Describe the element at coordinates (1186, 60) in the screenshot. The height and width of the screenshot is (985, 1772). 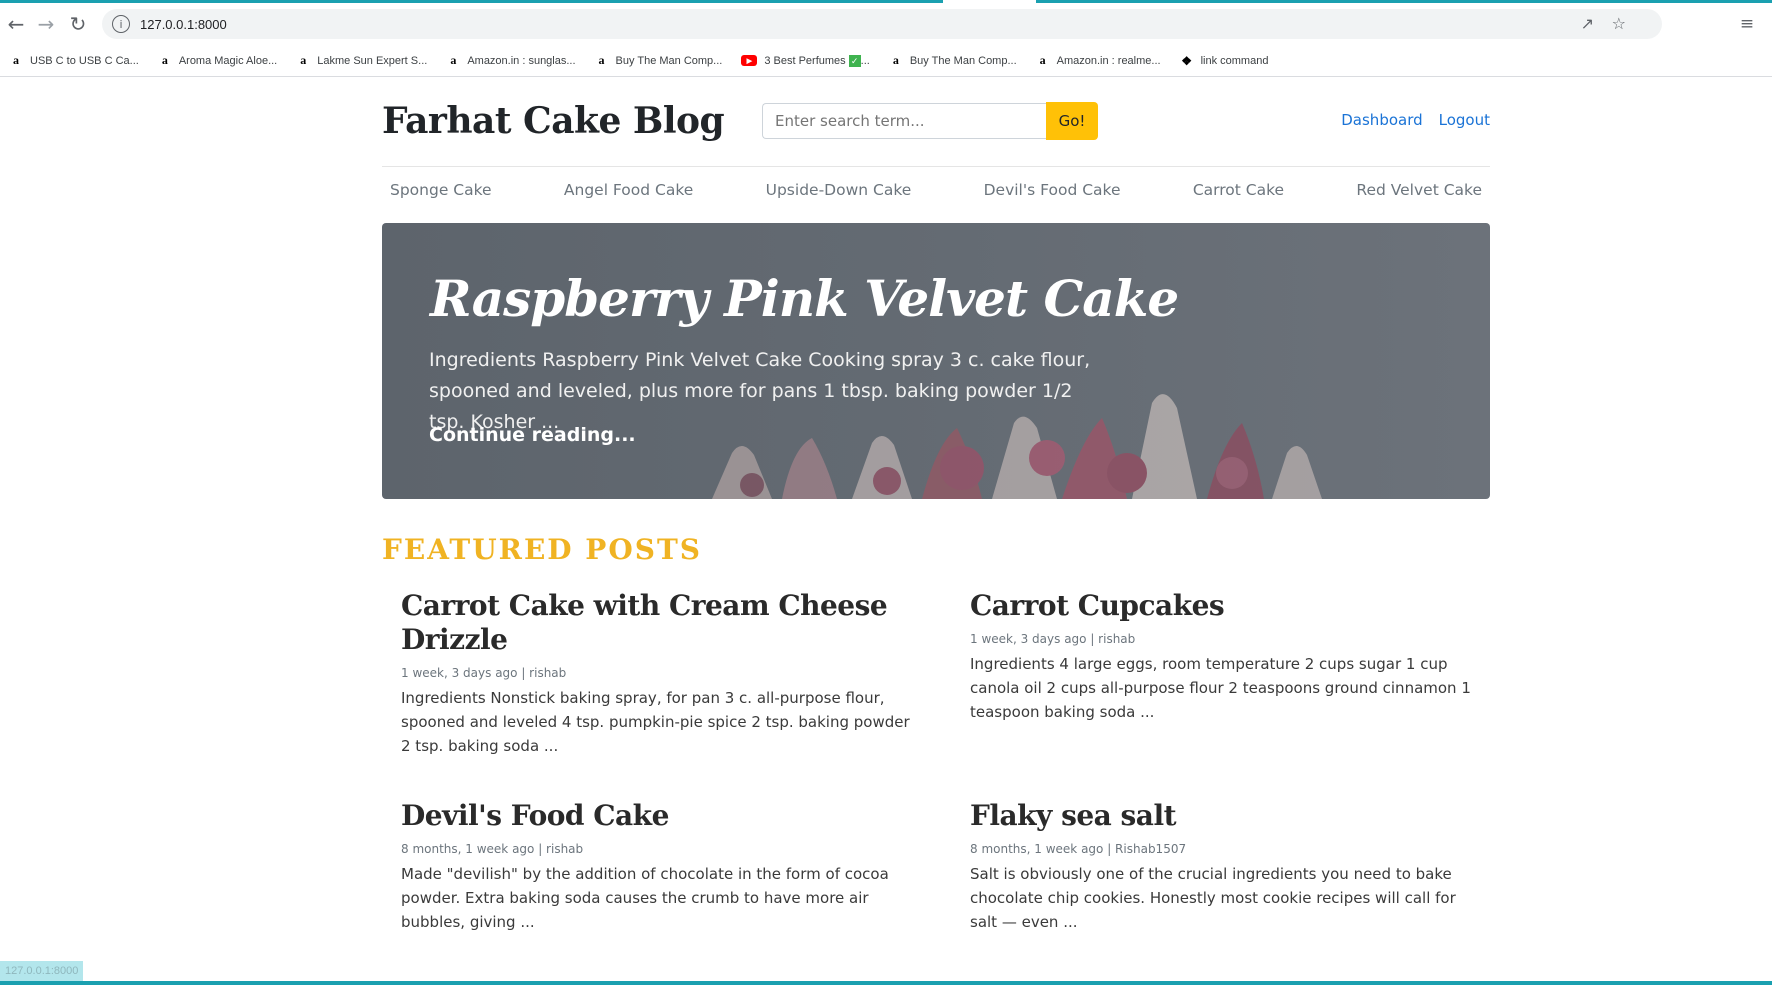
I see `link-icon: ❖` at that location.